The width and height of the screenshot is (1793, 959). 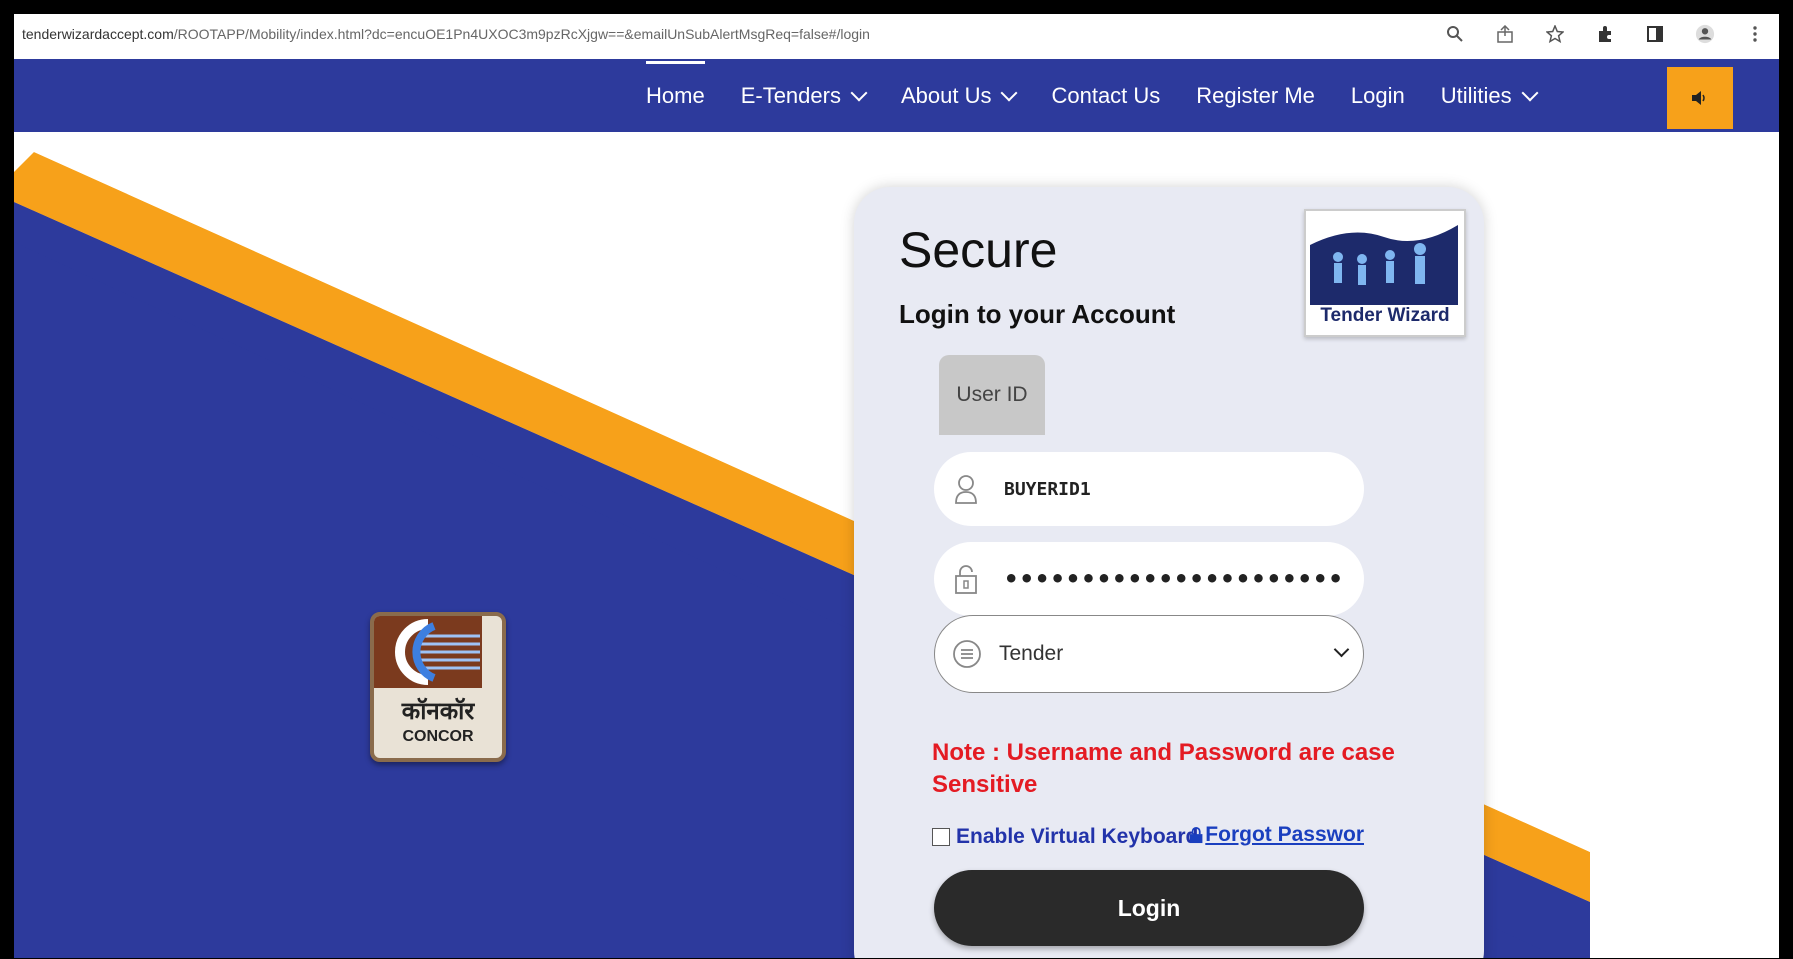 I want to click on menu-icon, so click(x=1755, y=34).